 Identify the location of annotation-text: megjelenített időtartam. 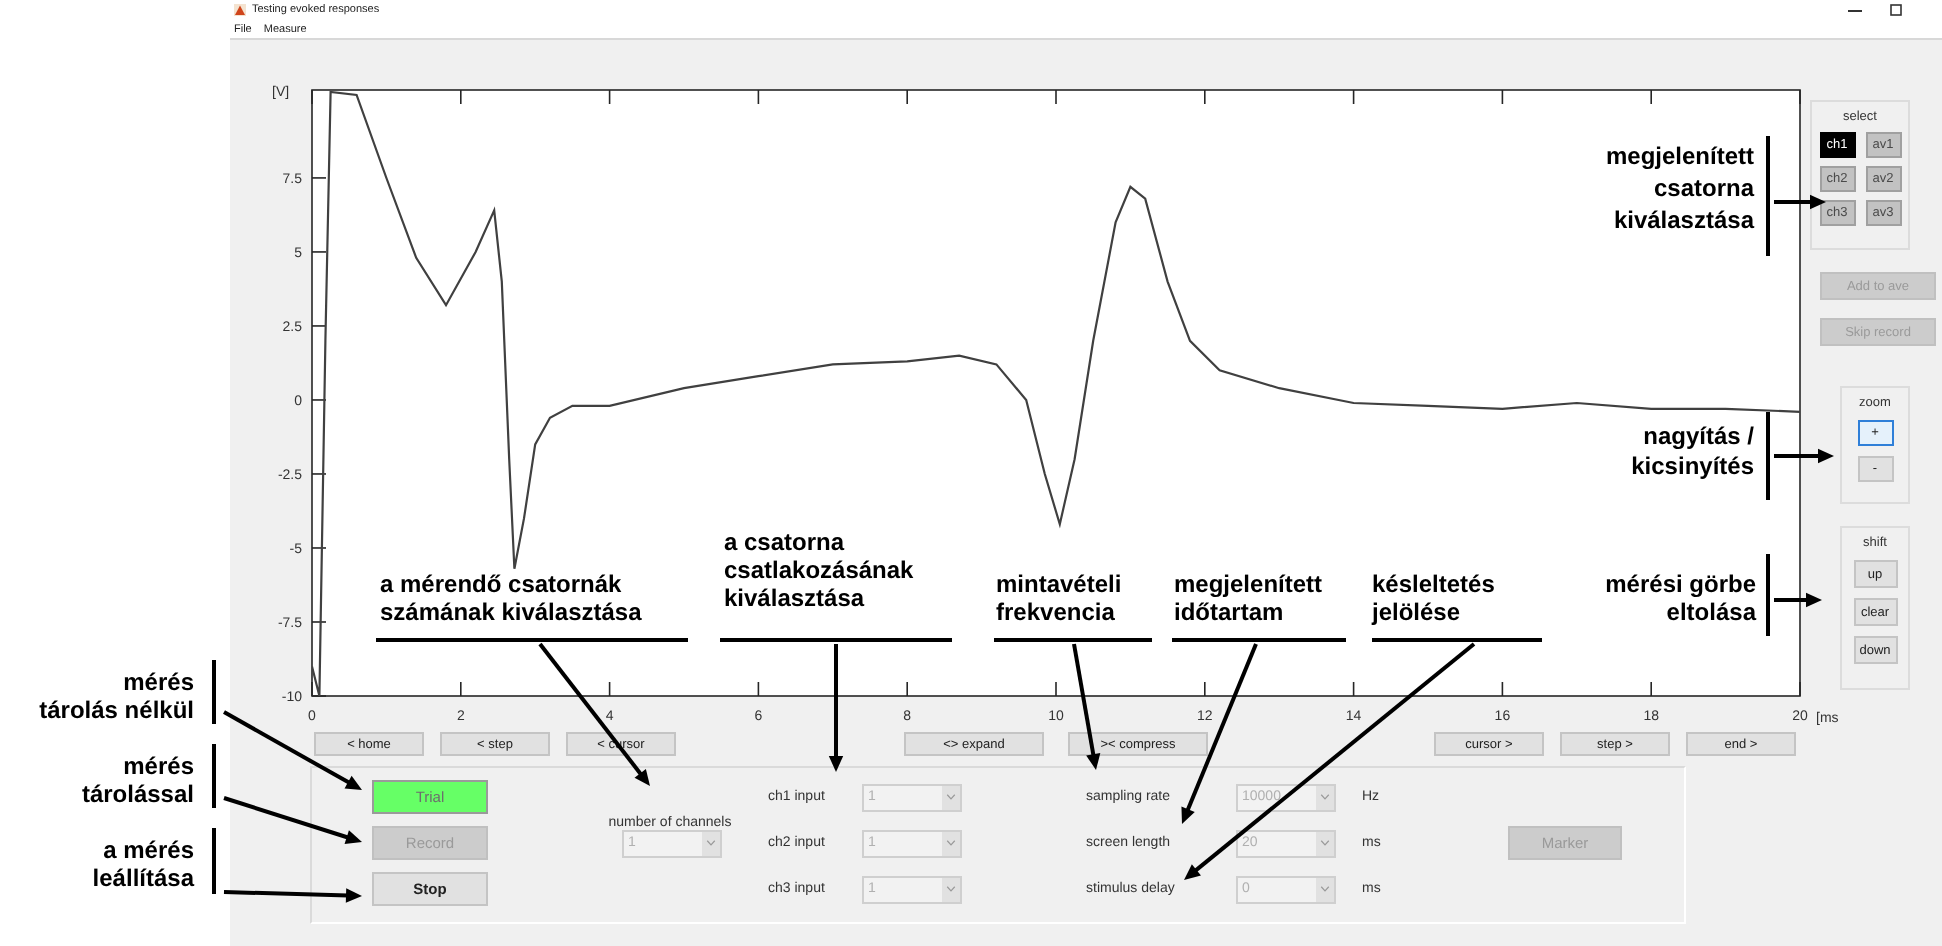
(1248, 598).